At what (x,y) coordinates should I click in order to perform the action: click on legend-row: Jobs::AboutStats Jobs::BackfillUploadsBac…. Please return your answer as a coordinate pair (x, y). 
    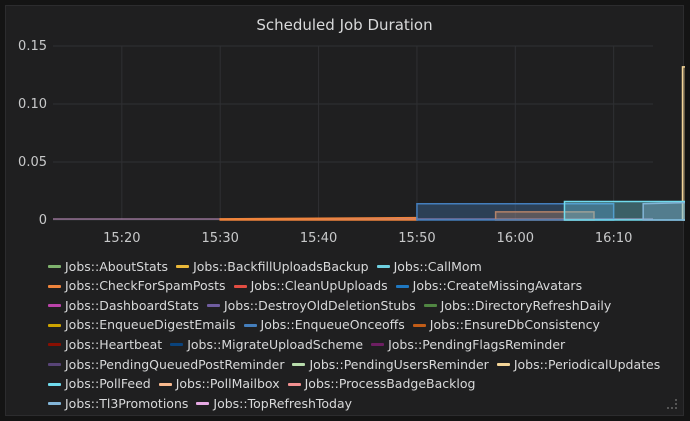
    Looking at the image, I should click on (368, 264).